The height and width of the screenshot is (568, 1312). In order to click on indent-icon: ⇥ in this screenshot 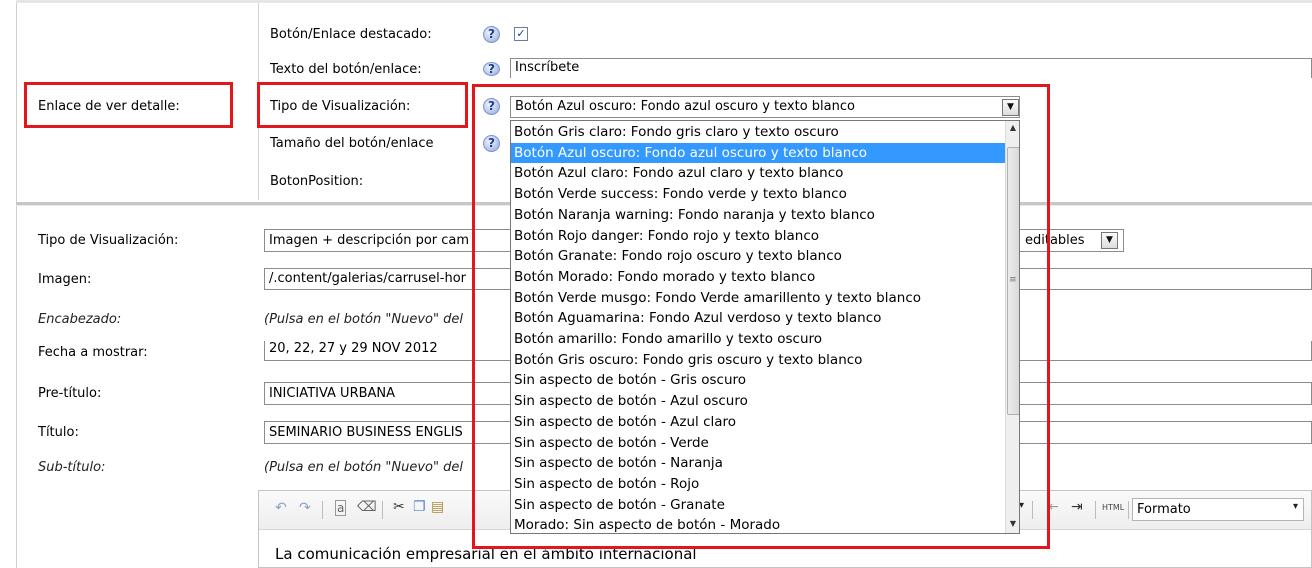, I will do `click(1077, 507)`.